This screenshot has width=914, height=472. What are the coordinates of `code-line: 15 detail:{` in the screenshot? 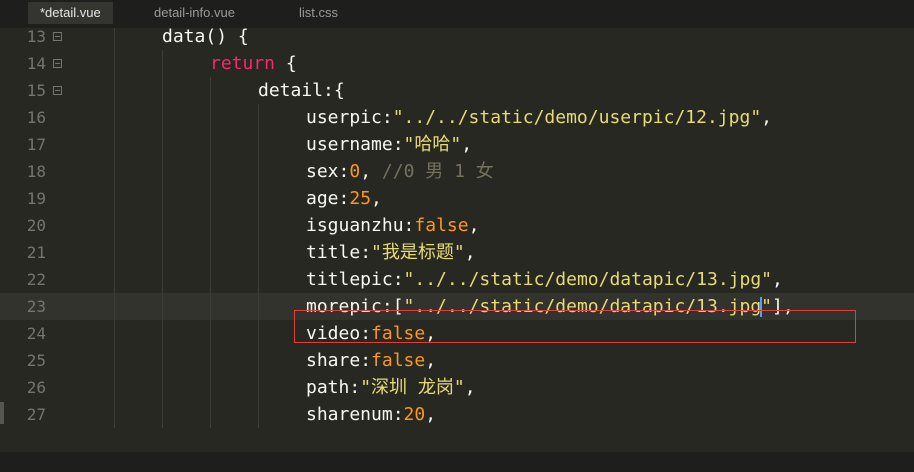 It's located at (457, 90).